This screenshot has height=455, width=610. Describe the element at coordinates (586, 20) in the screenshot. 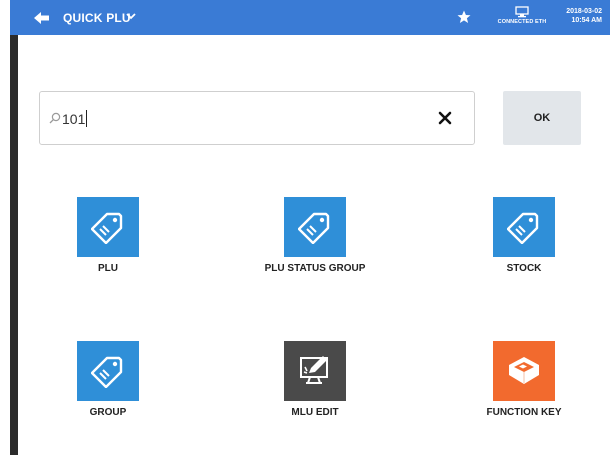

I see `time-text: 10:54 AM` at that location.